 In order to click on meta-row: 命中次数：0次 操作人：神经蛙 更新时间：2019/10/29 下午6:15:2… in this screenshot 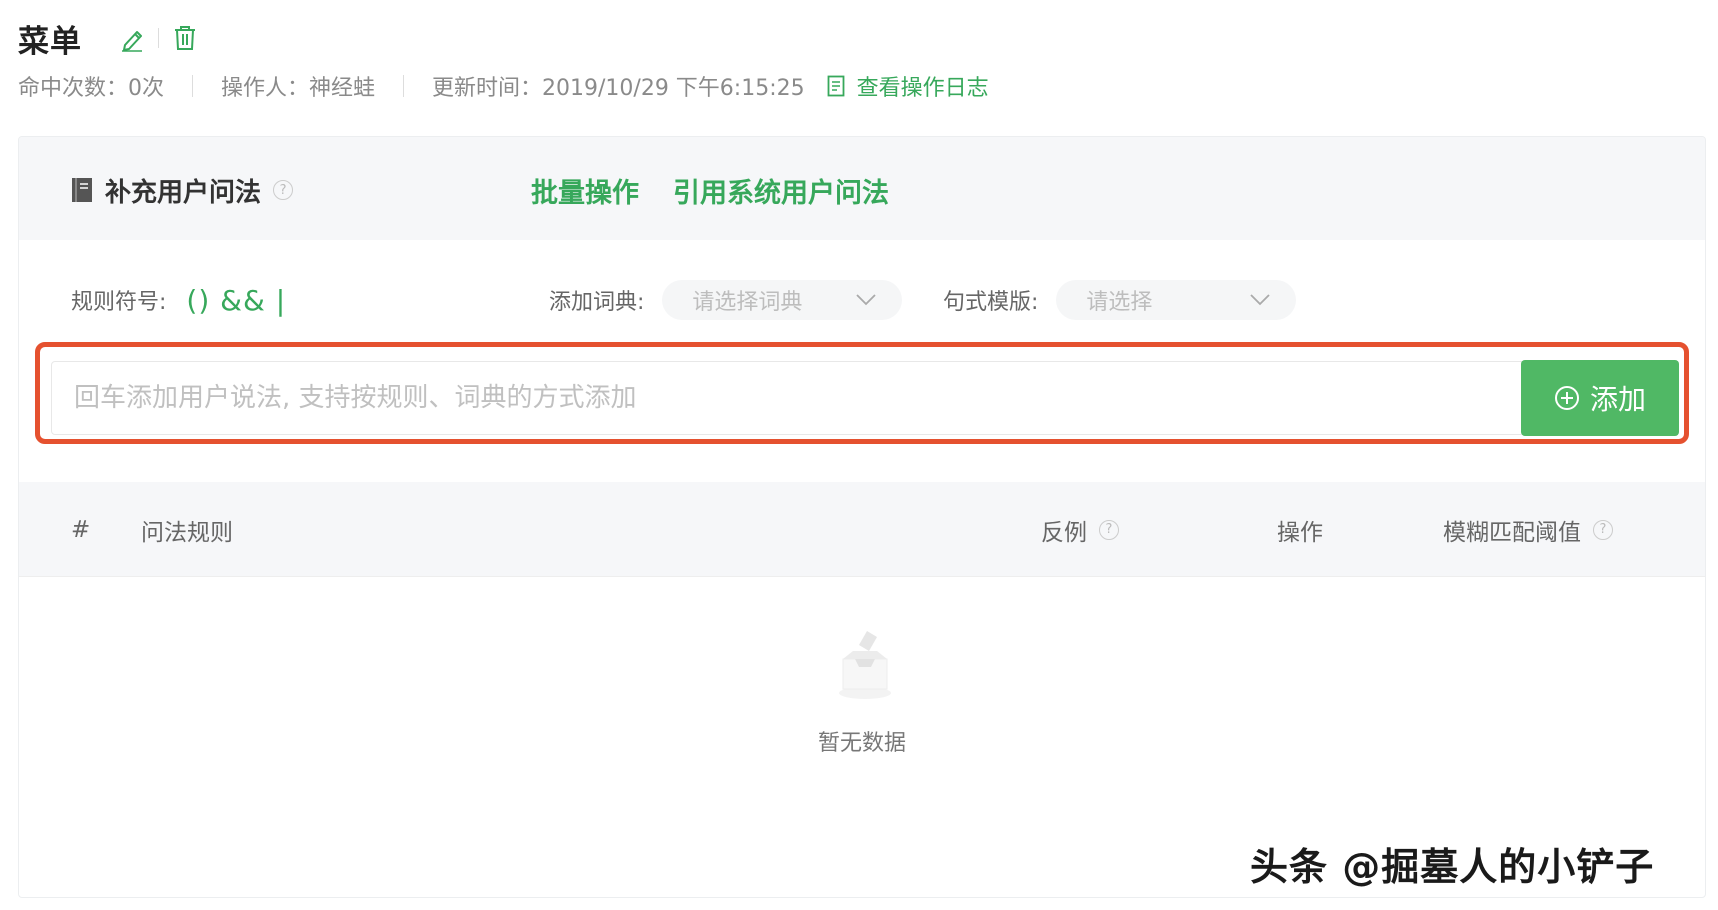, I will do `click(503, 86)`.